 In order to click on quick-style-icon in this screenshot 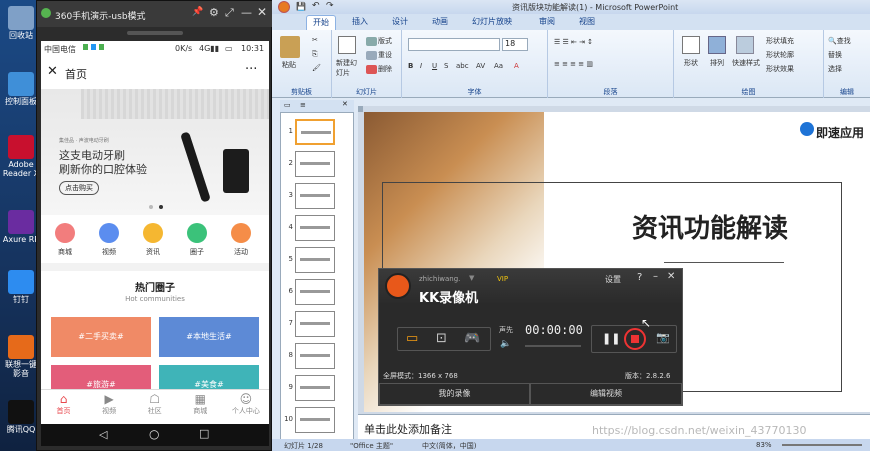, I will do `click(745, 45)`.